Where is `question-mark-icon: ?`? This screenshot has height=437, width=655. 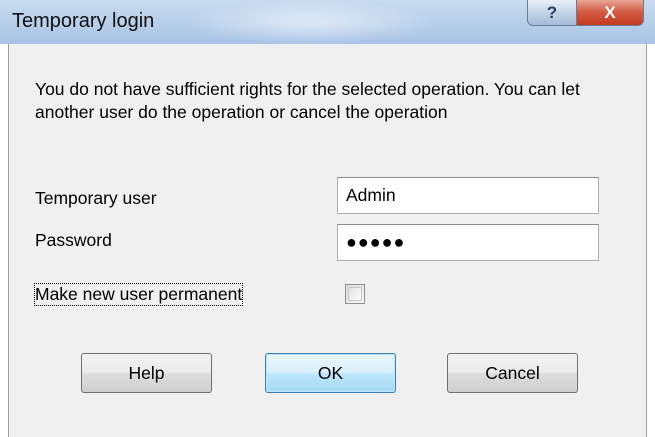
question-mark-icon: ? is located at coordinates (552, 12).